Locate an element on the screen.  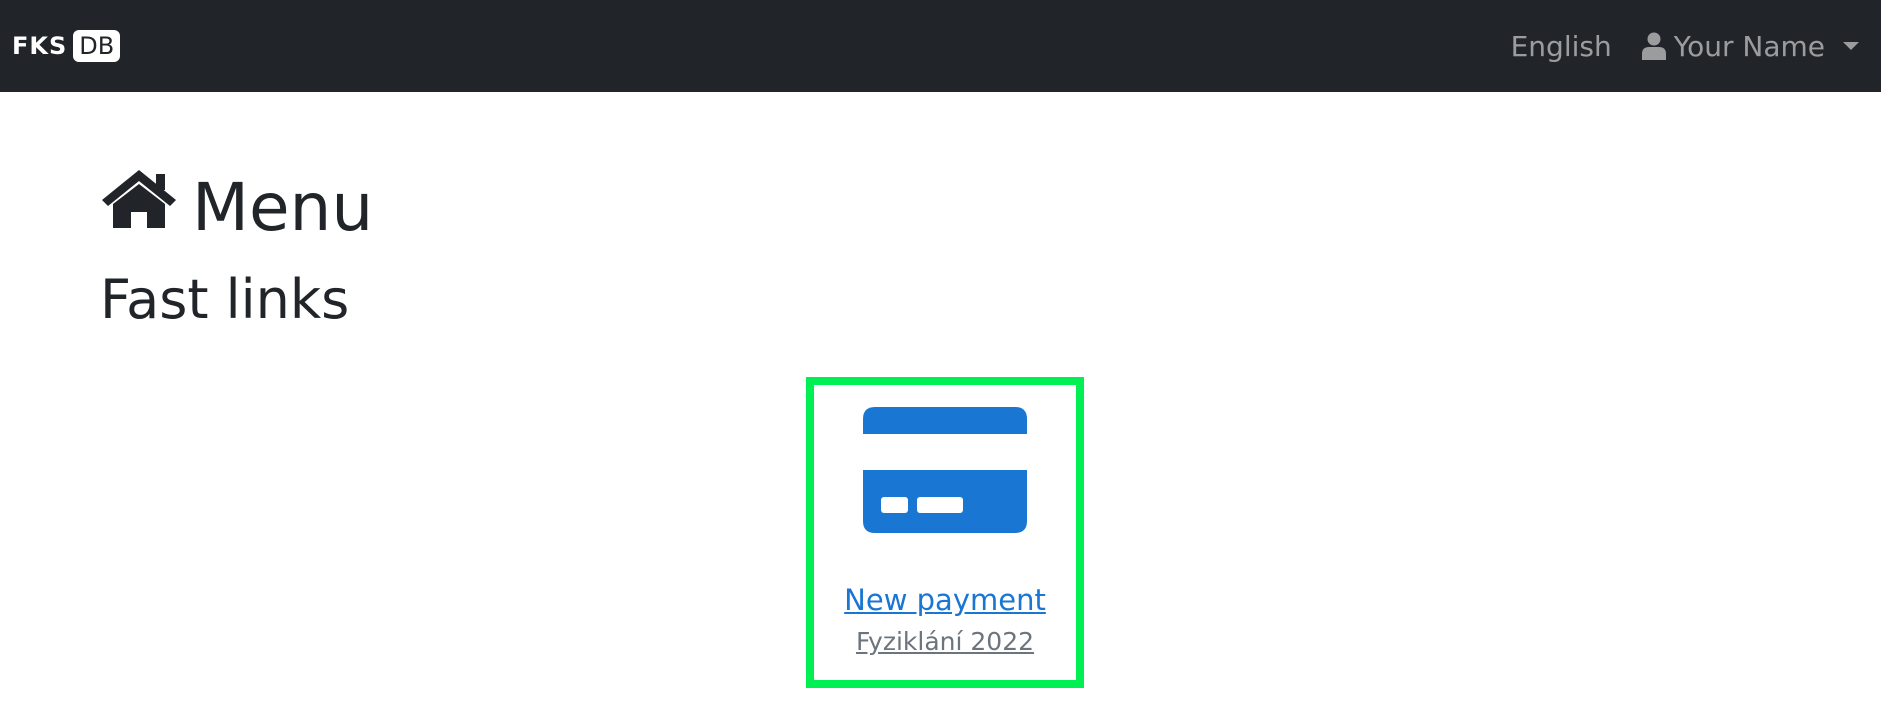
navbar-right: English Your Name is located at coordinates (1690, 46).